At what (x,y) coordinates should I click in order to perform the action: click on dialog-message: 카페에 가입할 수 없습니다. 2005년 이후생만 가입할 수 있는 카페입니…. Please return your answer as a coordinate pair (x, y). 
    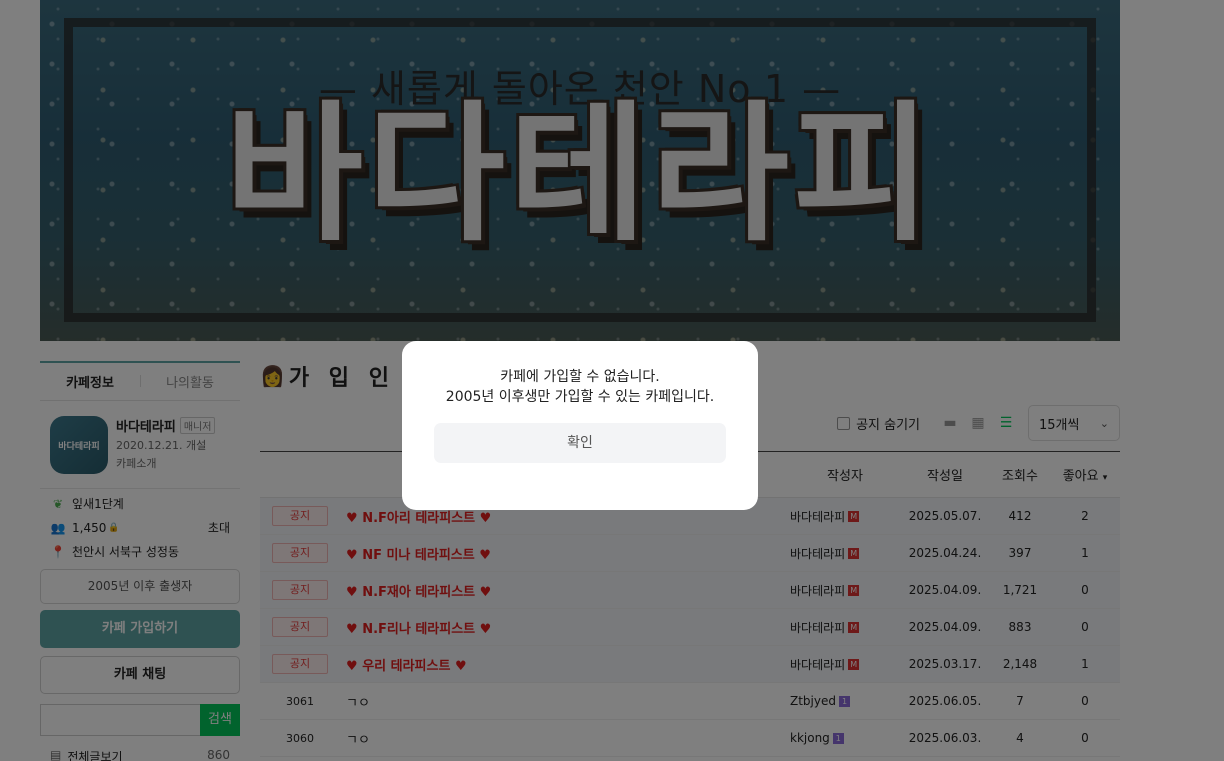
    Looking at the image, I should click on (580, 387).